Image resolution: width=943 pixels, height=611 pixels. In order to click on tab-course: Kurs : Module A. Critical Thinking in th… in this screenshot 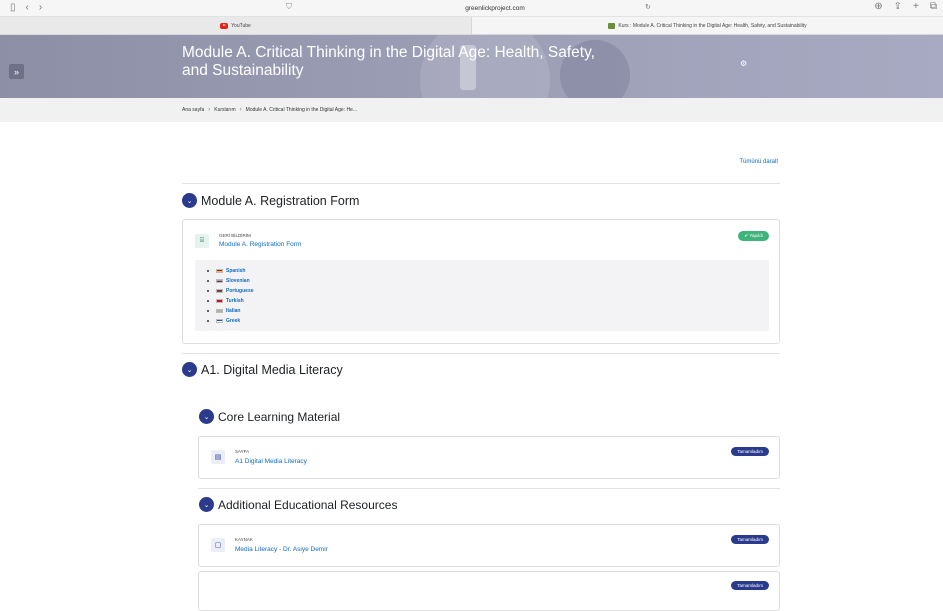, I will do `click(707, 25)`.